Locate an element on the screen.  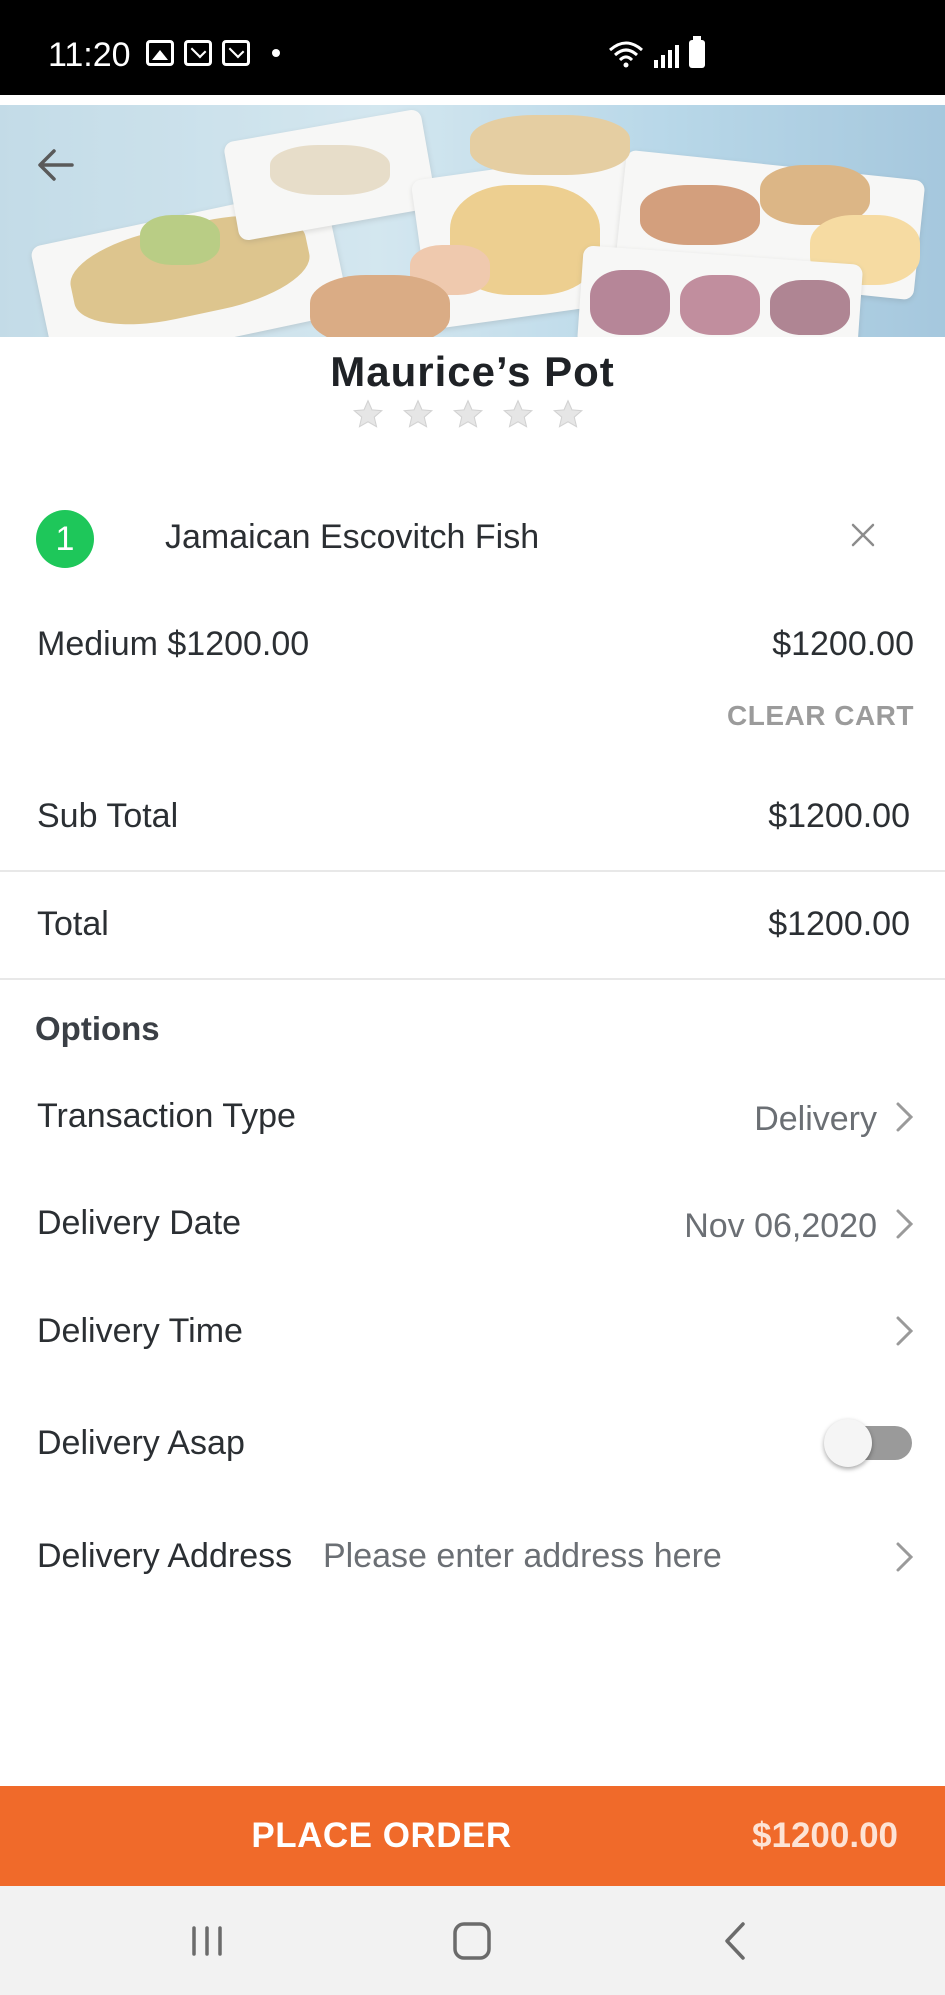
restaurant-name: Maurice’s Pot is located at coordinates (472, 371).